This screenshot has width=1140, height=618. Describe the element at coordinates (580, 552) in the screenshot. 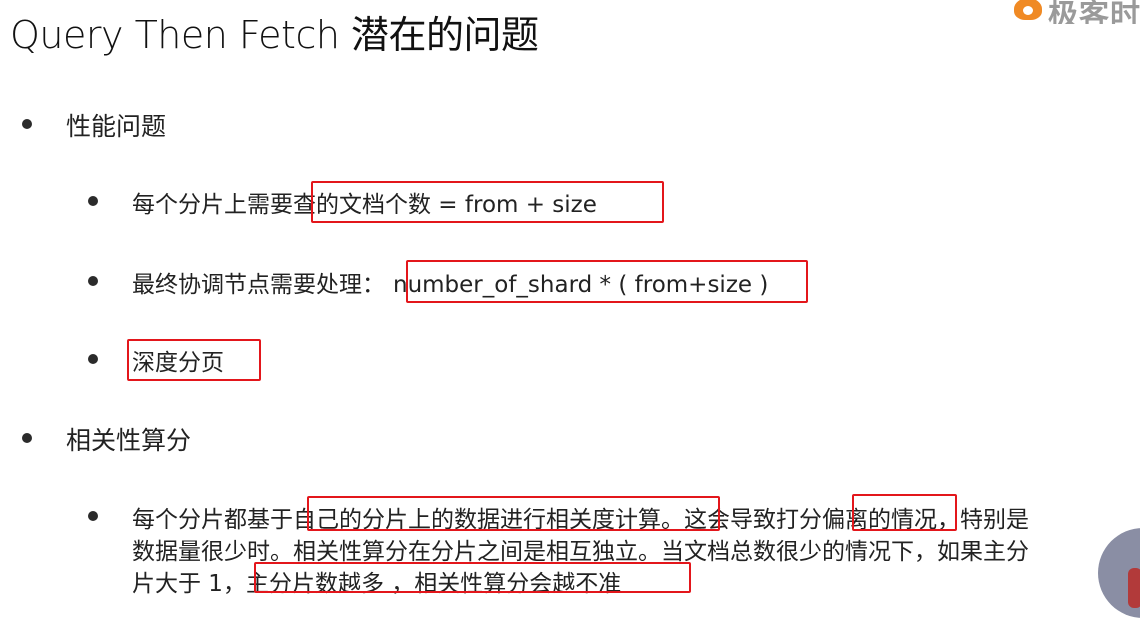

I see `relevance-line-2: 数据量很少时。相关性算分在分片之间是相互独立。当文档总数很少的情况下，如果主分` at that location.